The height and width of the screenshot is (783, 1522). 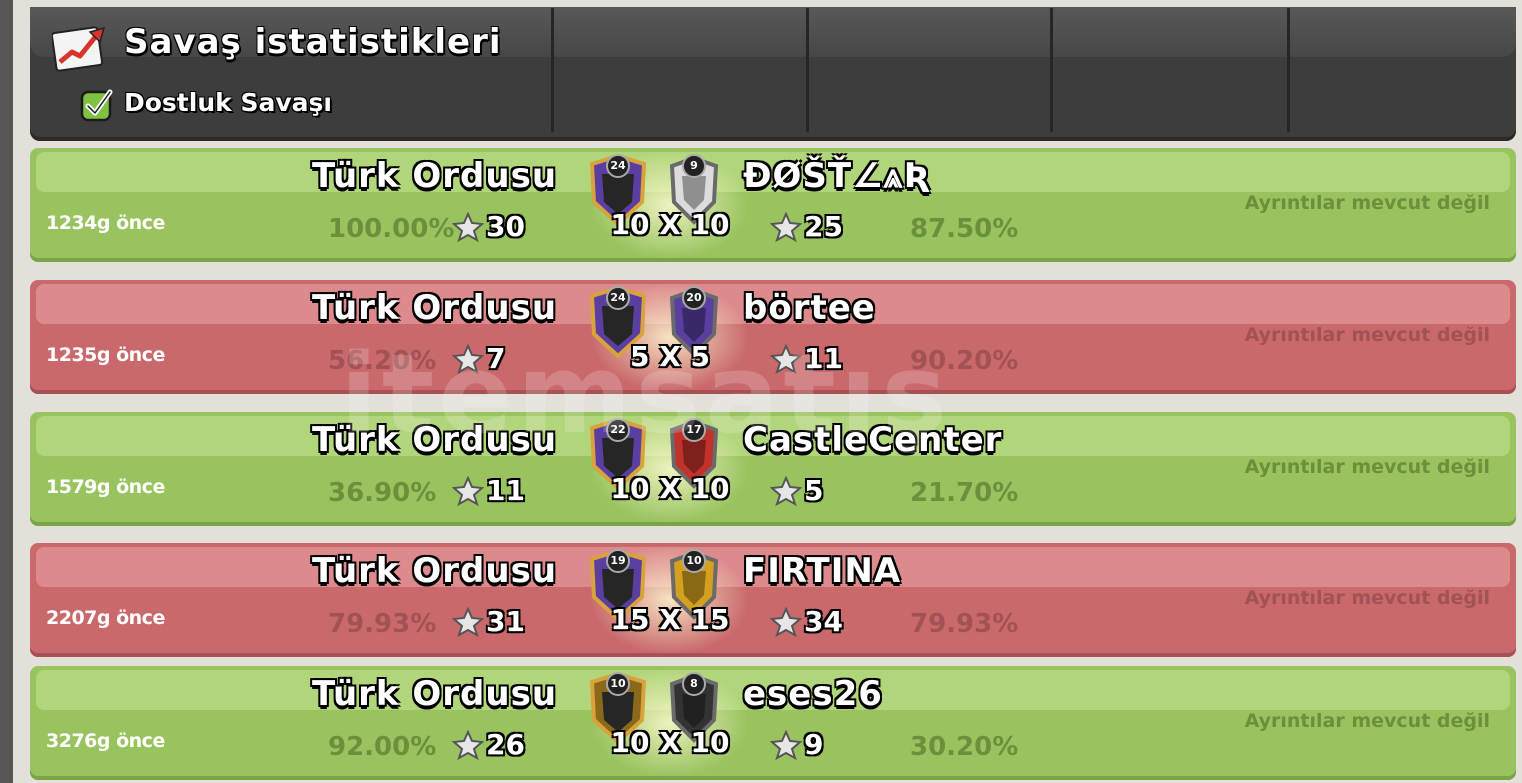 I want to click on checkbox-icon, so click(x=97, y=105).